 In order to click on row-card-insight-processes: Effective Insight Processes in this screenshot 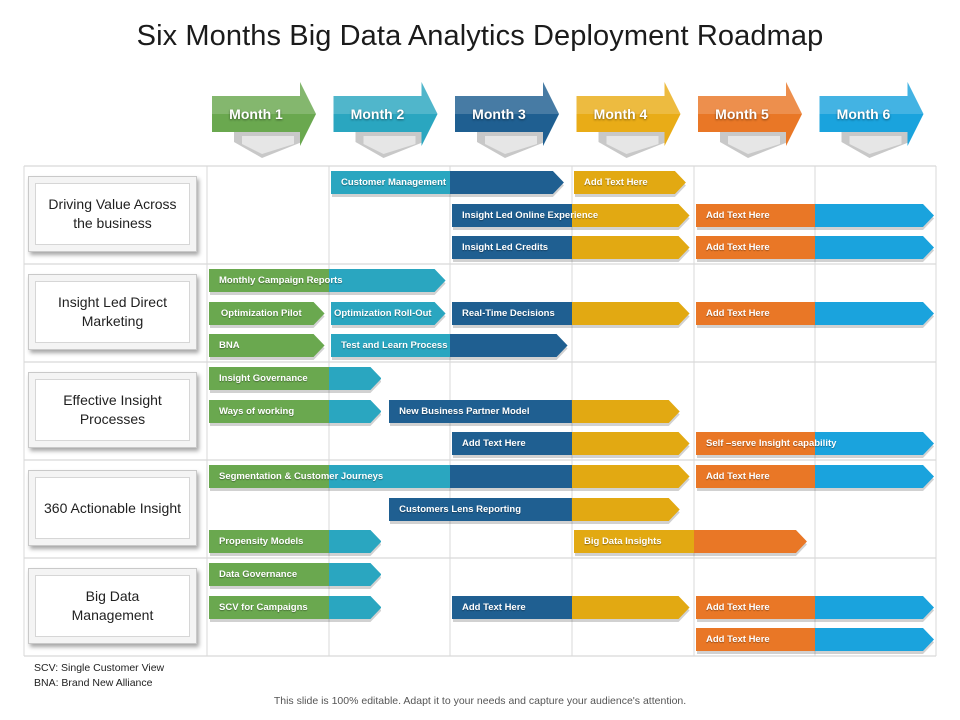, I will do `click(112, 410)`.